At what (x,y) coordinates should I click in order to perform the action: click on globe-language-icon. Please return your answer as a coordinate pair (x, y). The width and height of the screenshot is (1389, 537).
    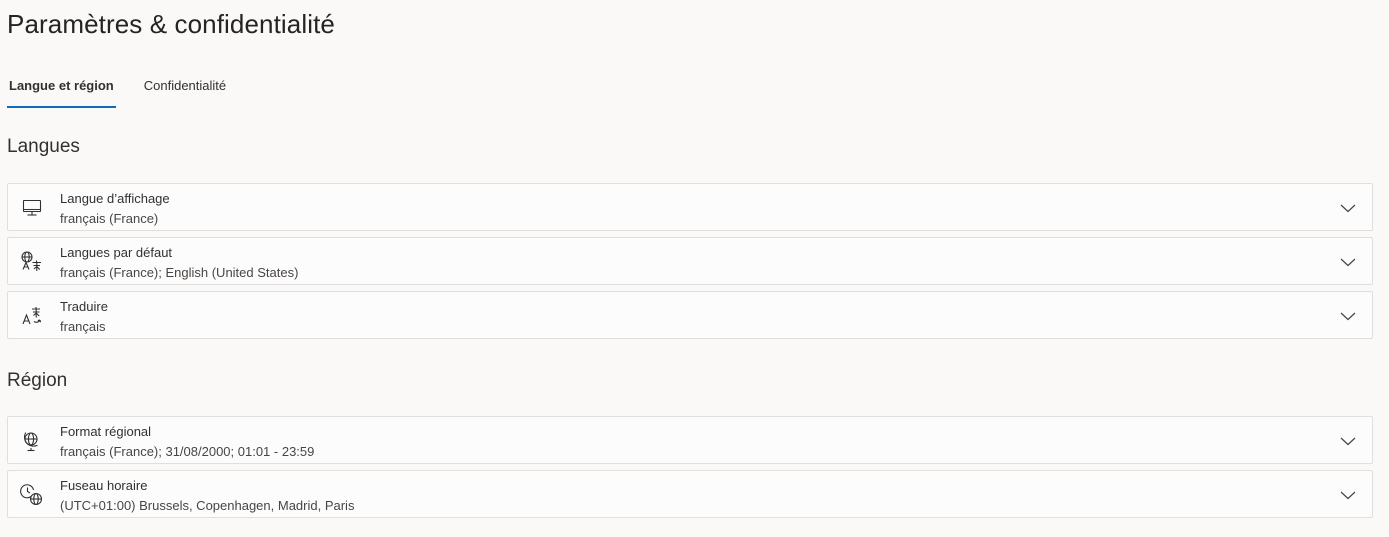
    Looking at the image, I should click on (32, 262).